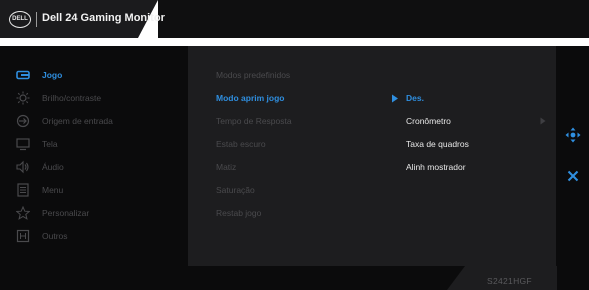  What do you see at coordinates (241, 144) in the screenshot?
I see `submenu-item-estab-escuro: Estab escuro` at bounding box center [241, 144].